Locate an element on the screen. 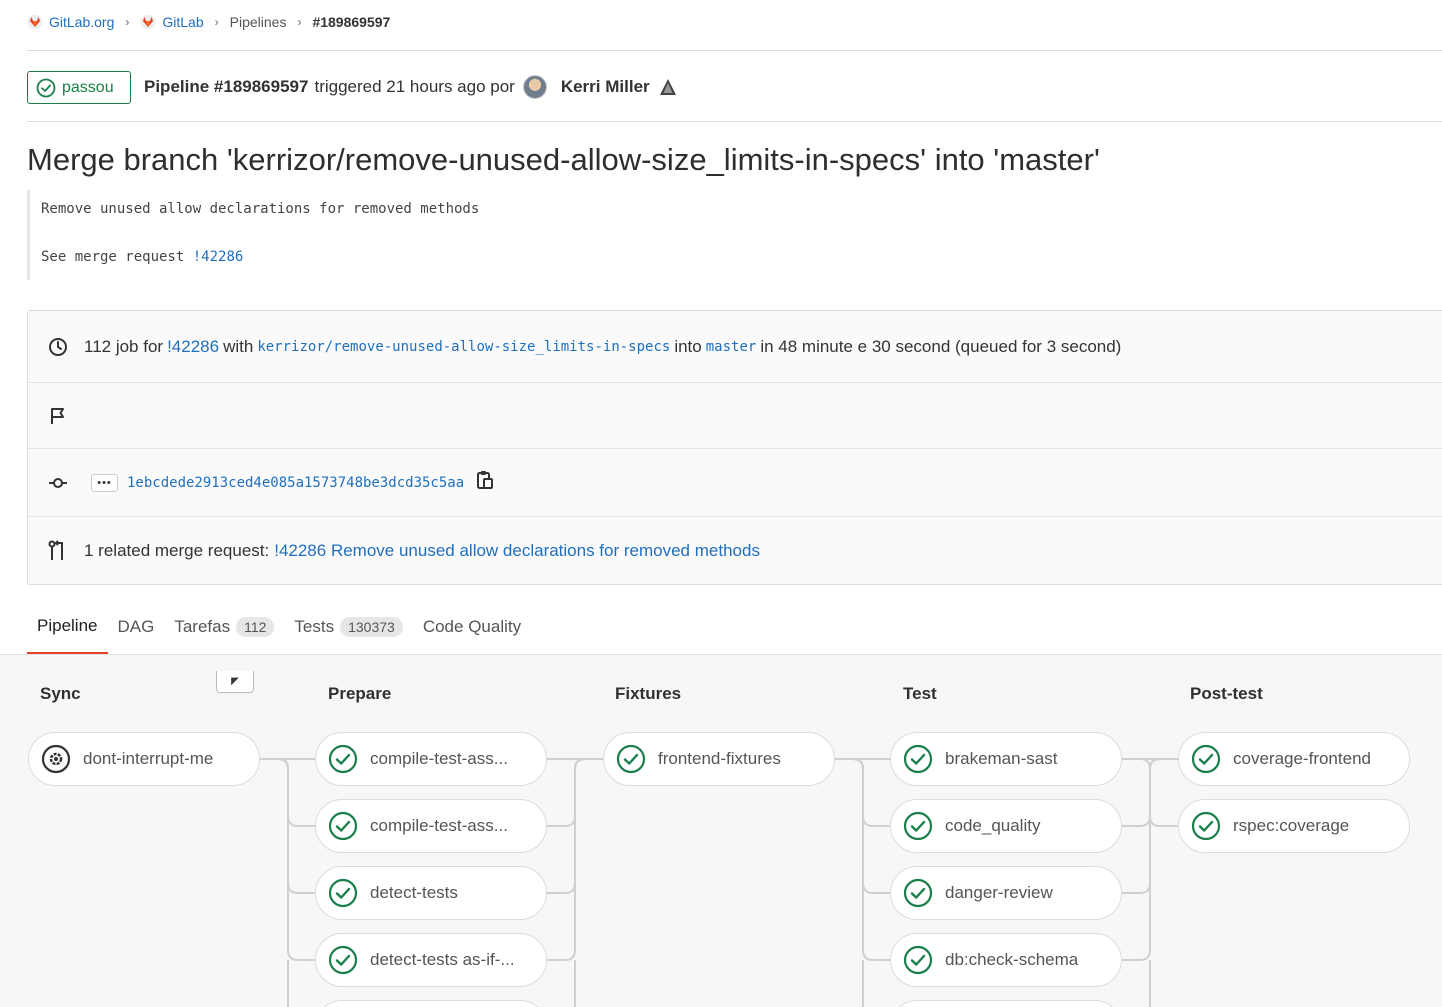 The width and height of the screenshot is (1442, 1007). job-name: danger-review is located at coordinates (999, 892).